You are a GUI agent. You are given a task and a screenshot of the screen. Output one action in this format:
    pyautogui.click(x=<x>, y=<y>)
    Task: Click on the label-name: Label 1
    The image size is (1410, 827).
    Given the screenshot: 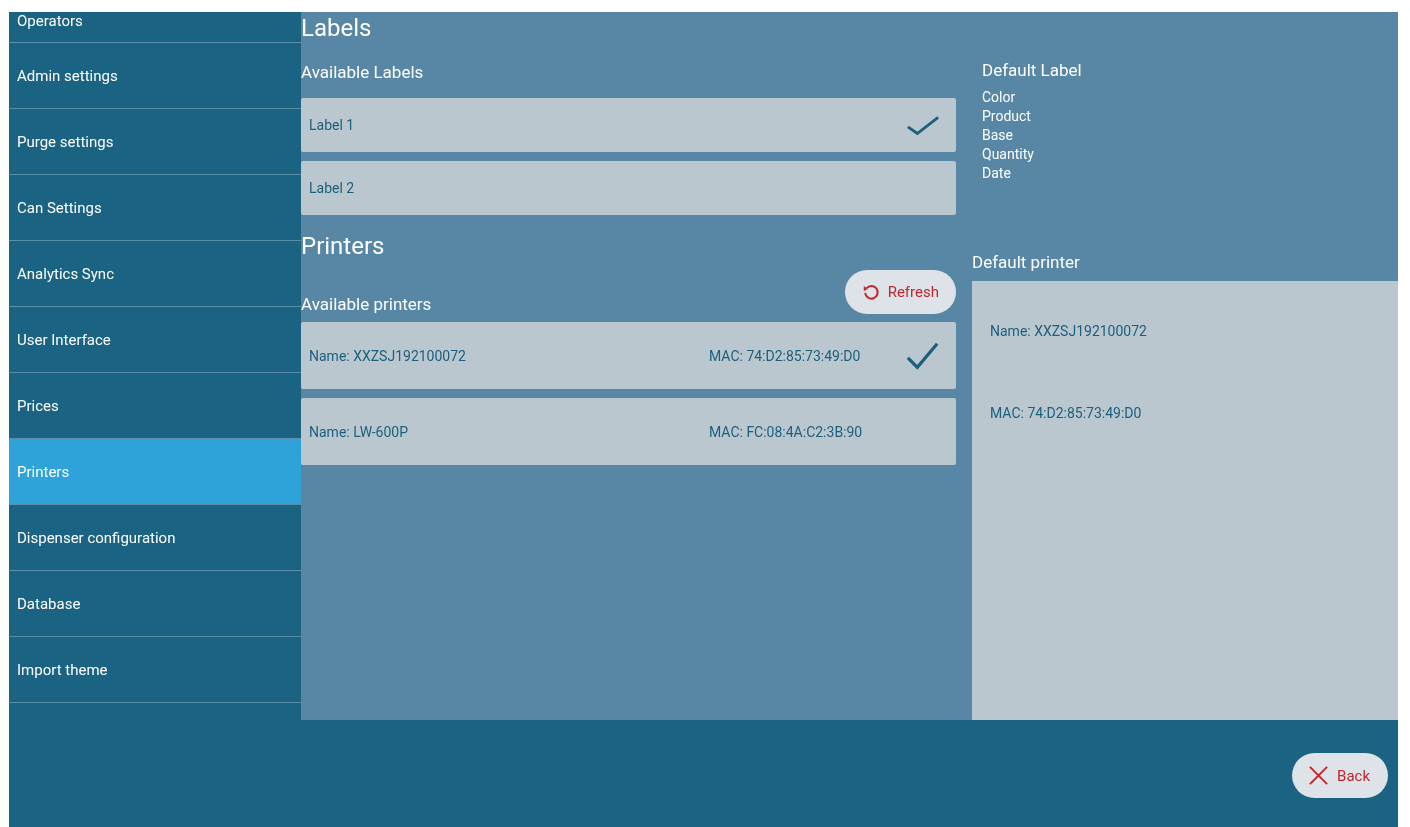 What is the action you would take?
    pyautogui.click(x=332, y=125)
    